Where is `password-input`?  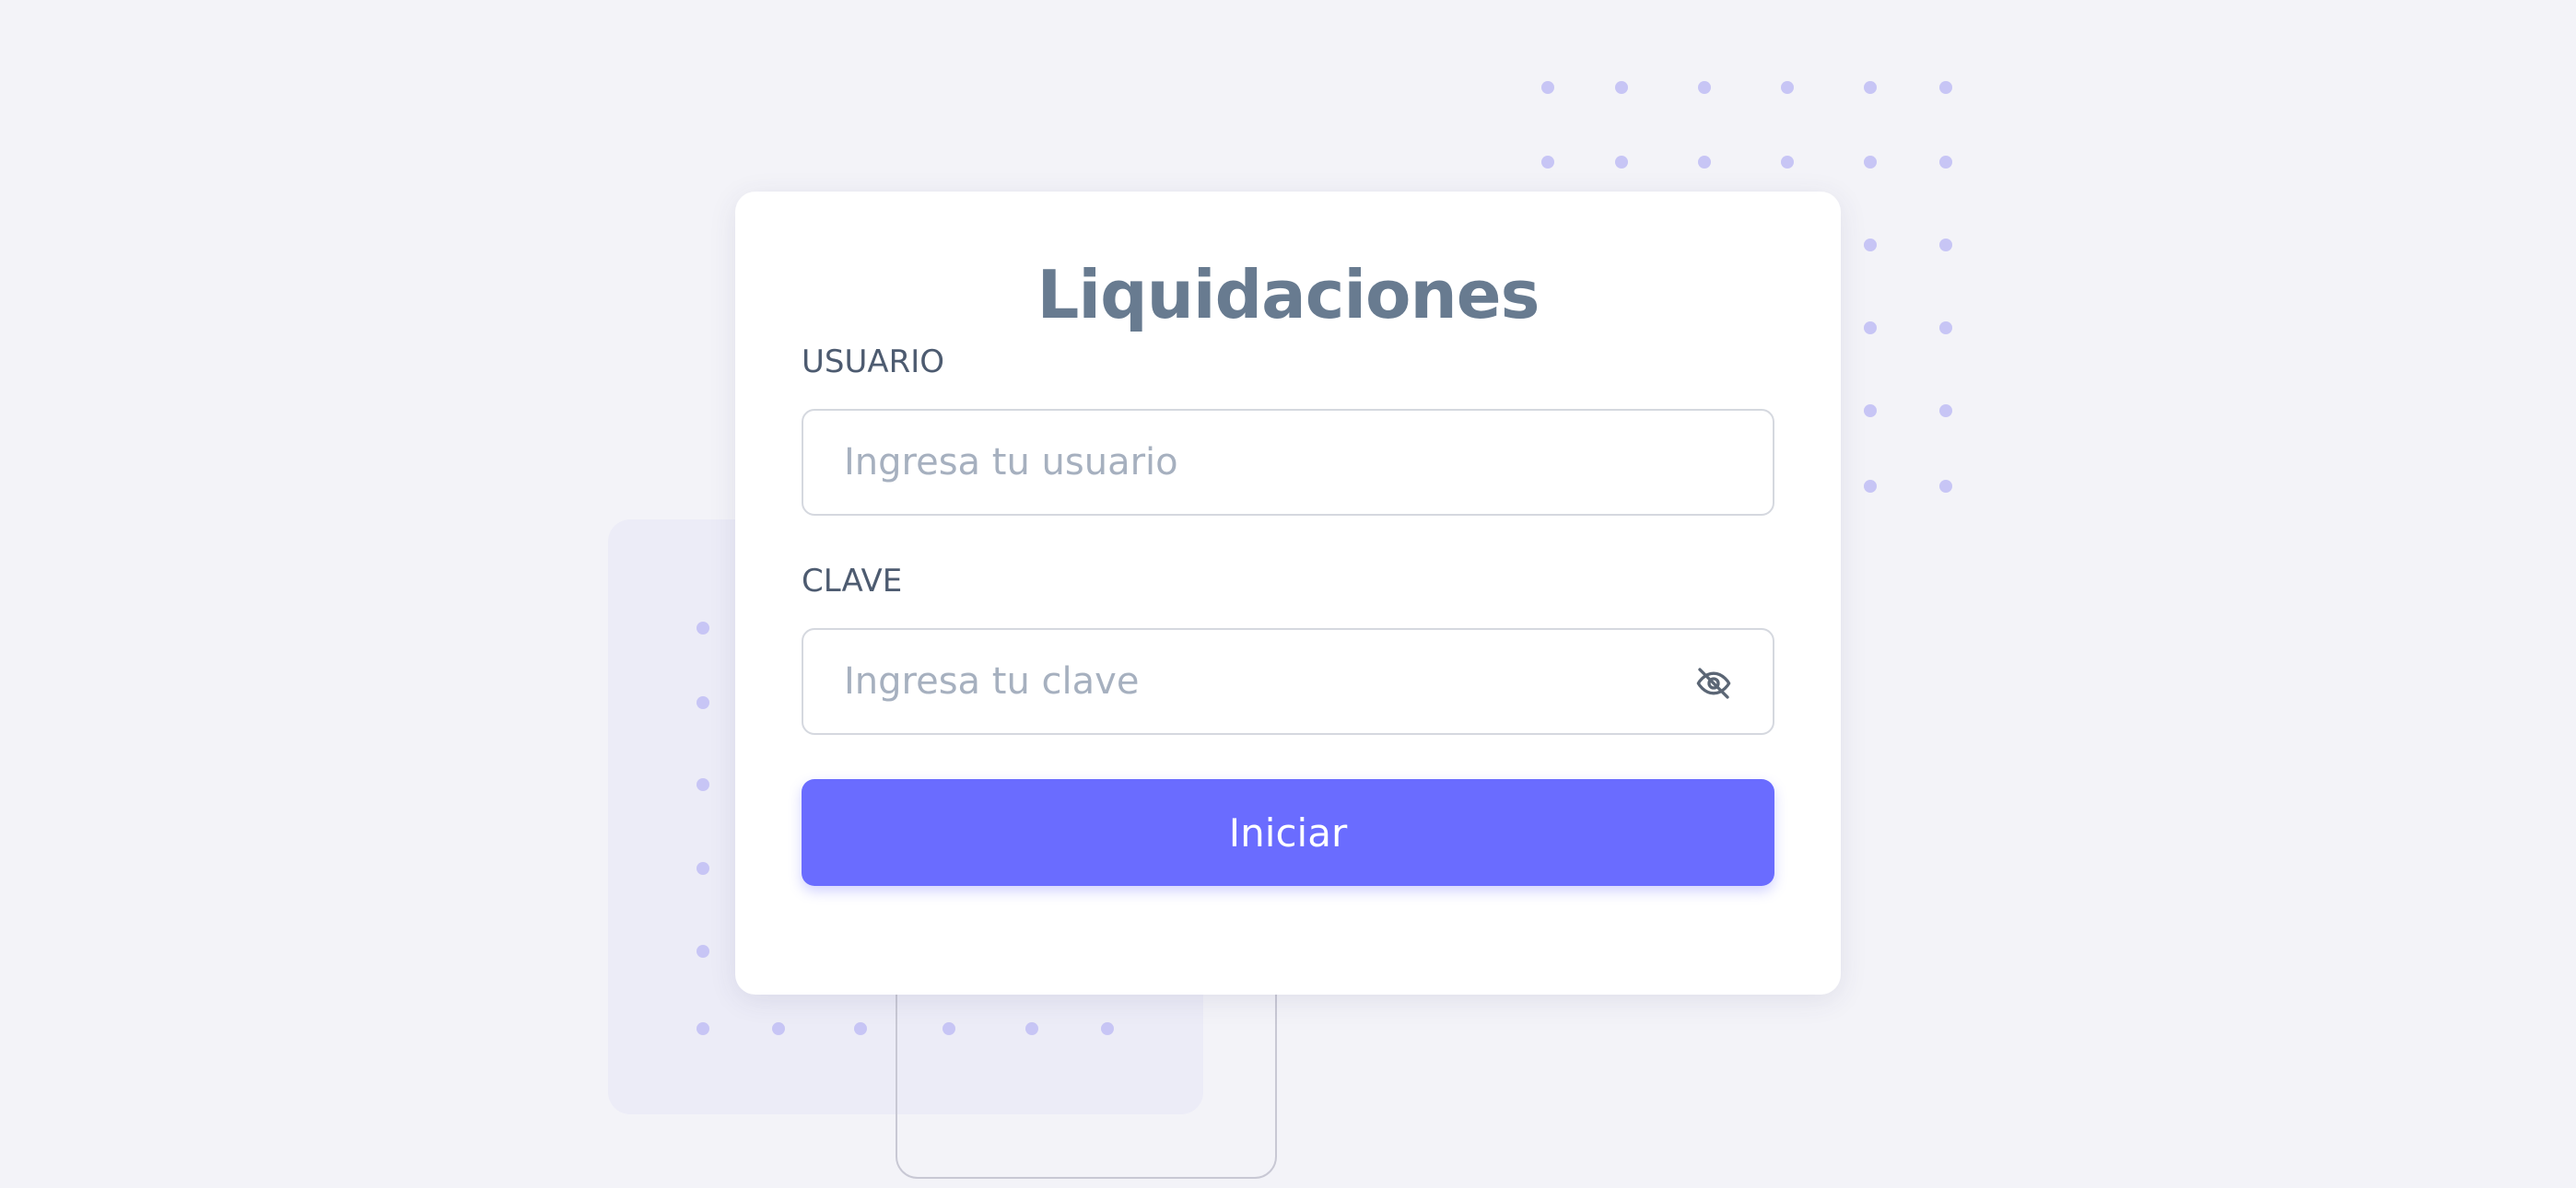 password-input is located at coordinates (1288, 681).